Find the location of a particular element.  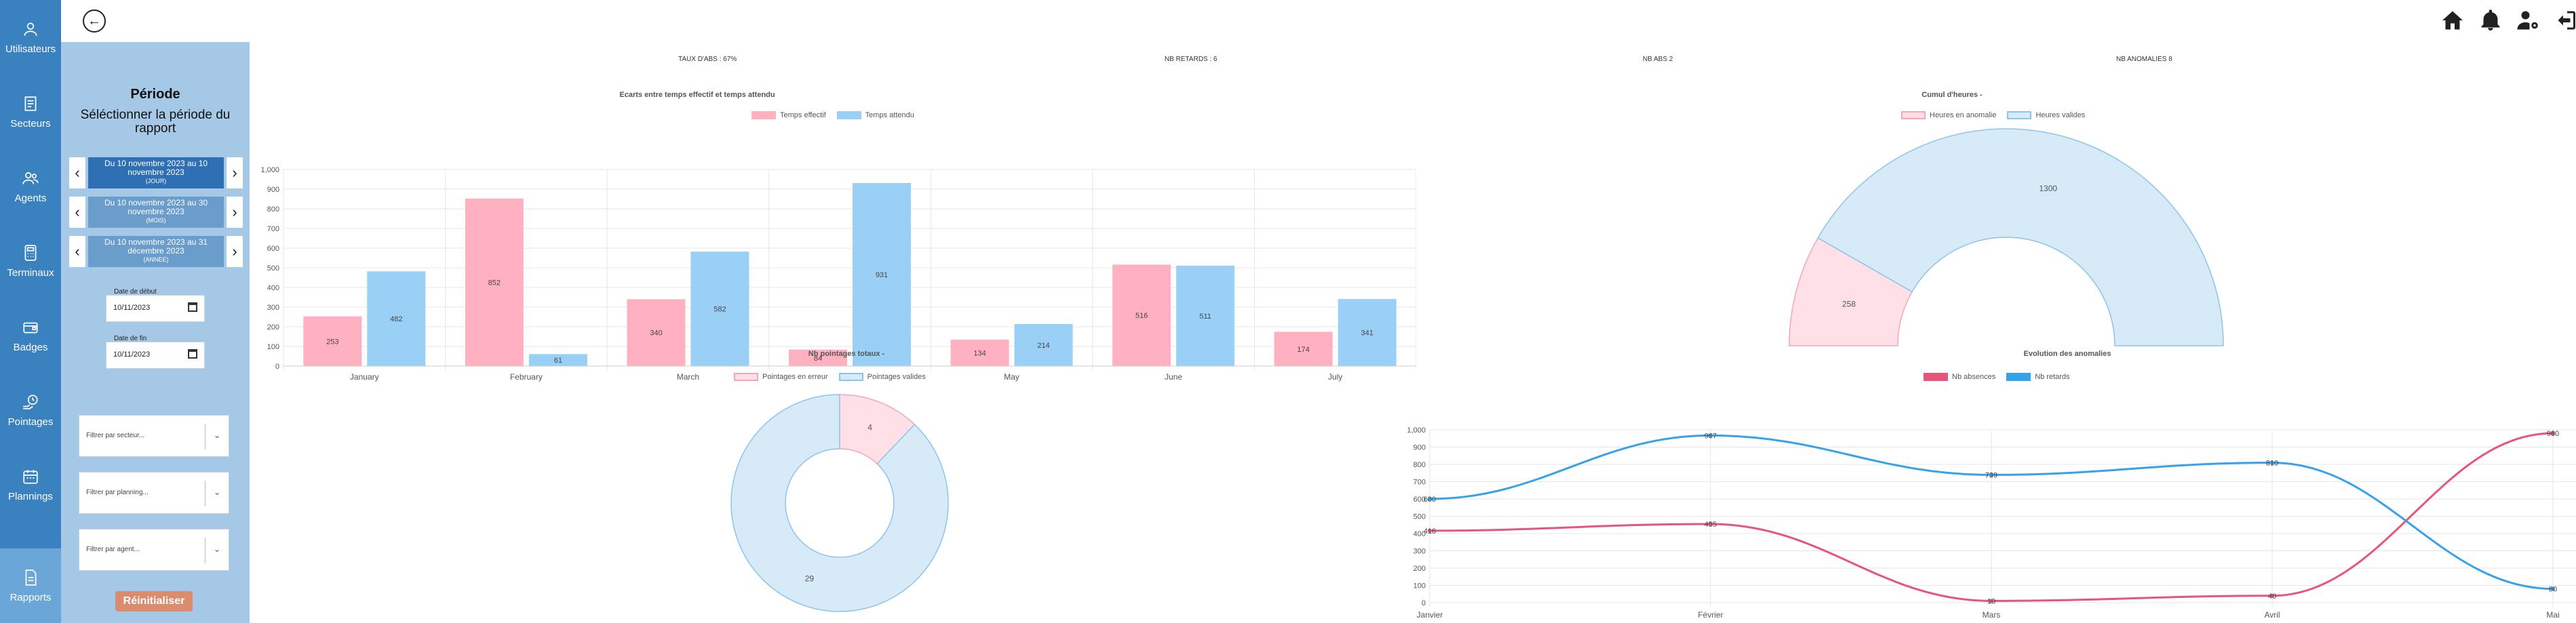

planning-filter-select: Filtrer par planning... ⌄ is located at coordinates (154, 493).